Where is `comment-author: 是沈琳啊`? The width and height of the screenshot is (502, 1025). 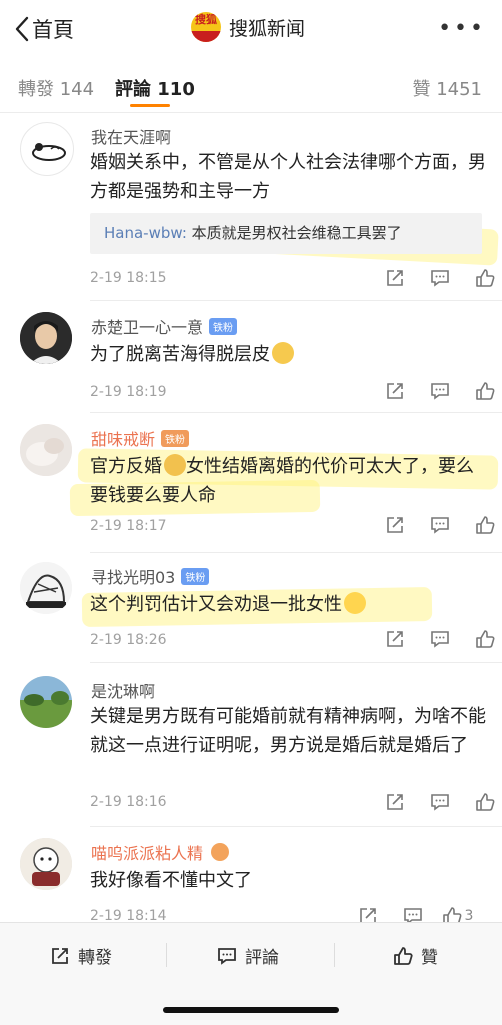
comment-author: 是沈琳啊 is located at coordinates (123, 690).